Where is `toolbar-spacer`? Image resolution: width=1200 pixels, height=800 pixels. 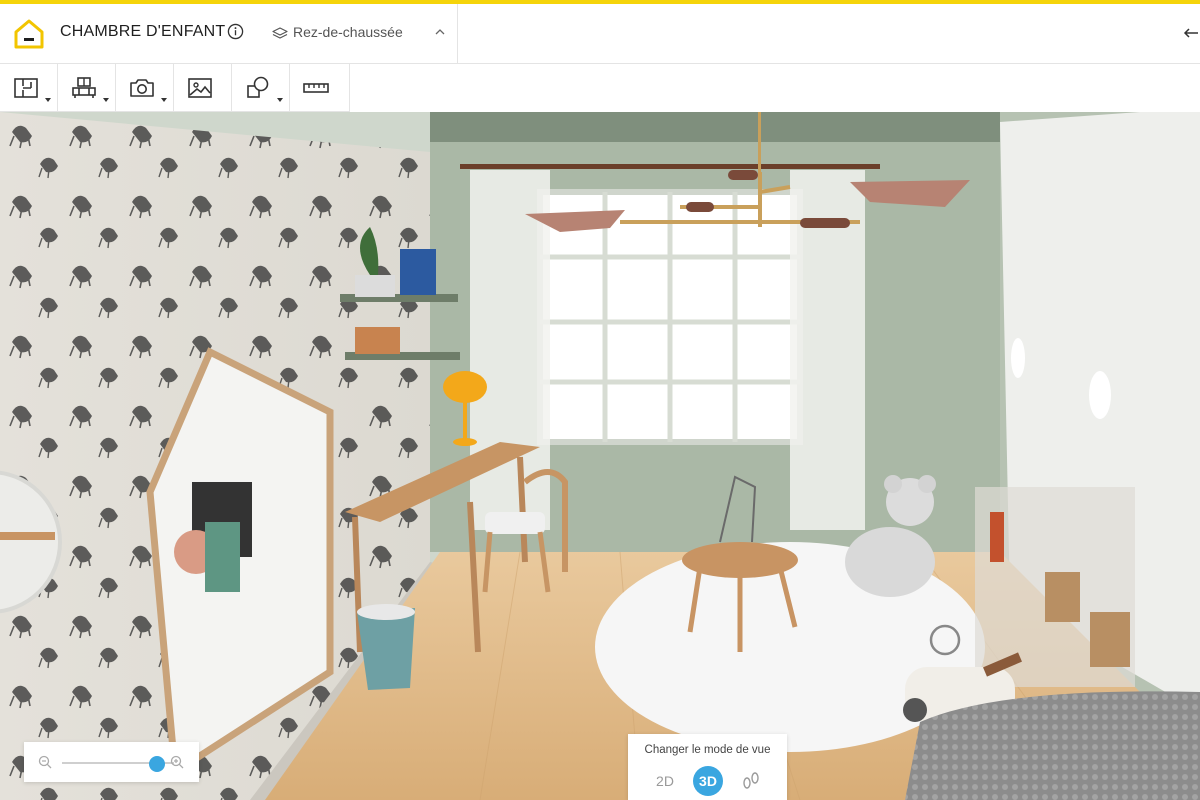 toolbar-spacer is located at coordinates (775, 88).